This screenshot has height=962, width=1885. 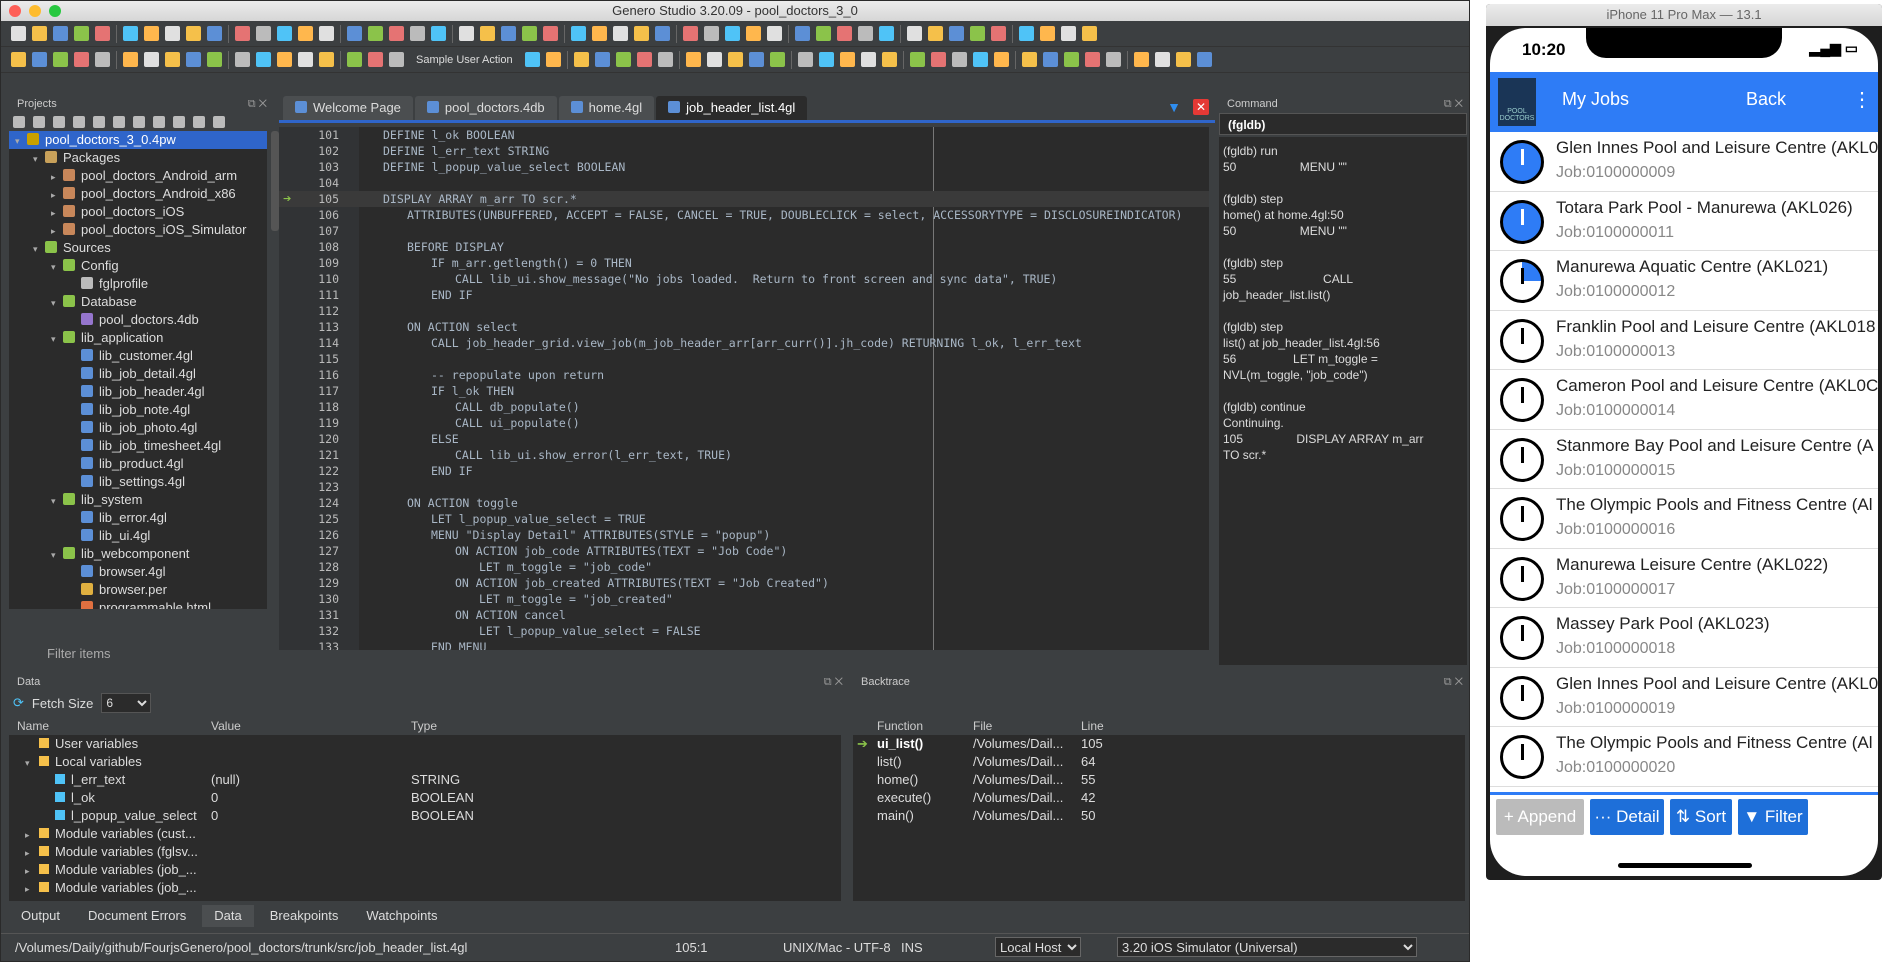 I want to click on tree-item: lib_ui.4gl, so click(x=138, y=536).